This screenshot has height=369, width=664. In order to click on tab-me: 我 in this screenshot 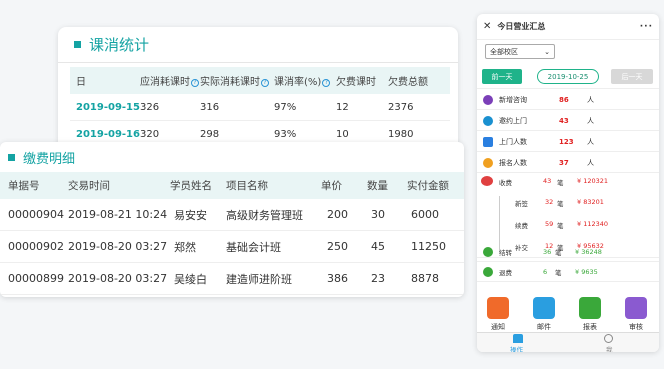, I will do `click(609, 348)`.